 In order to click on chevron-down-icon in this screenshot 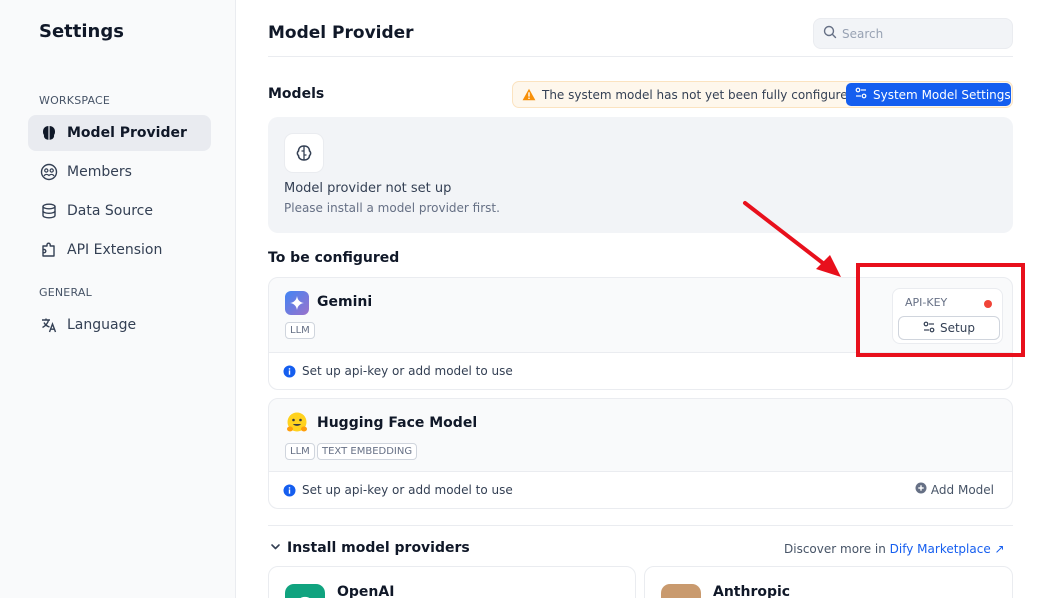, I will do `click(278, 548)`.